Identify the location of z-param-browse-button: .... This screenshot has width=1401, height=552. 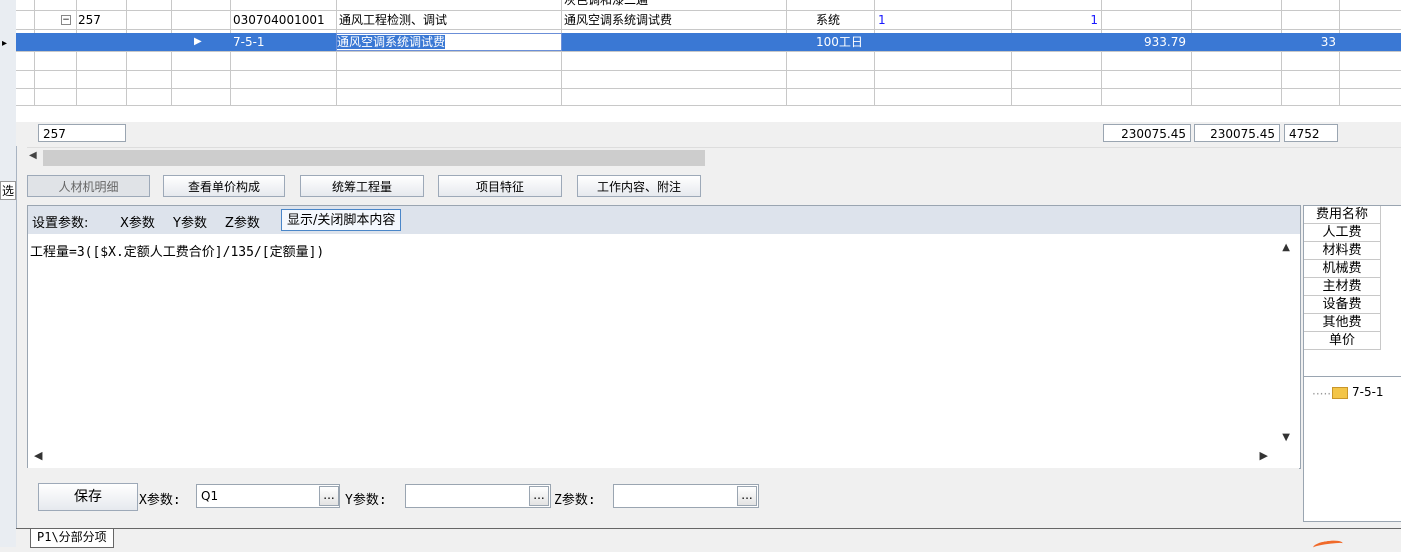
(747, 496).